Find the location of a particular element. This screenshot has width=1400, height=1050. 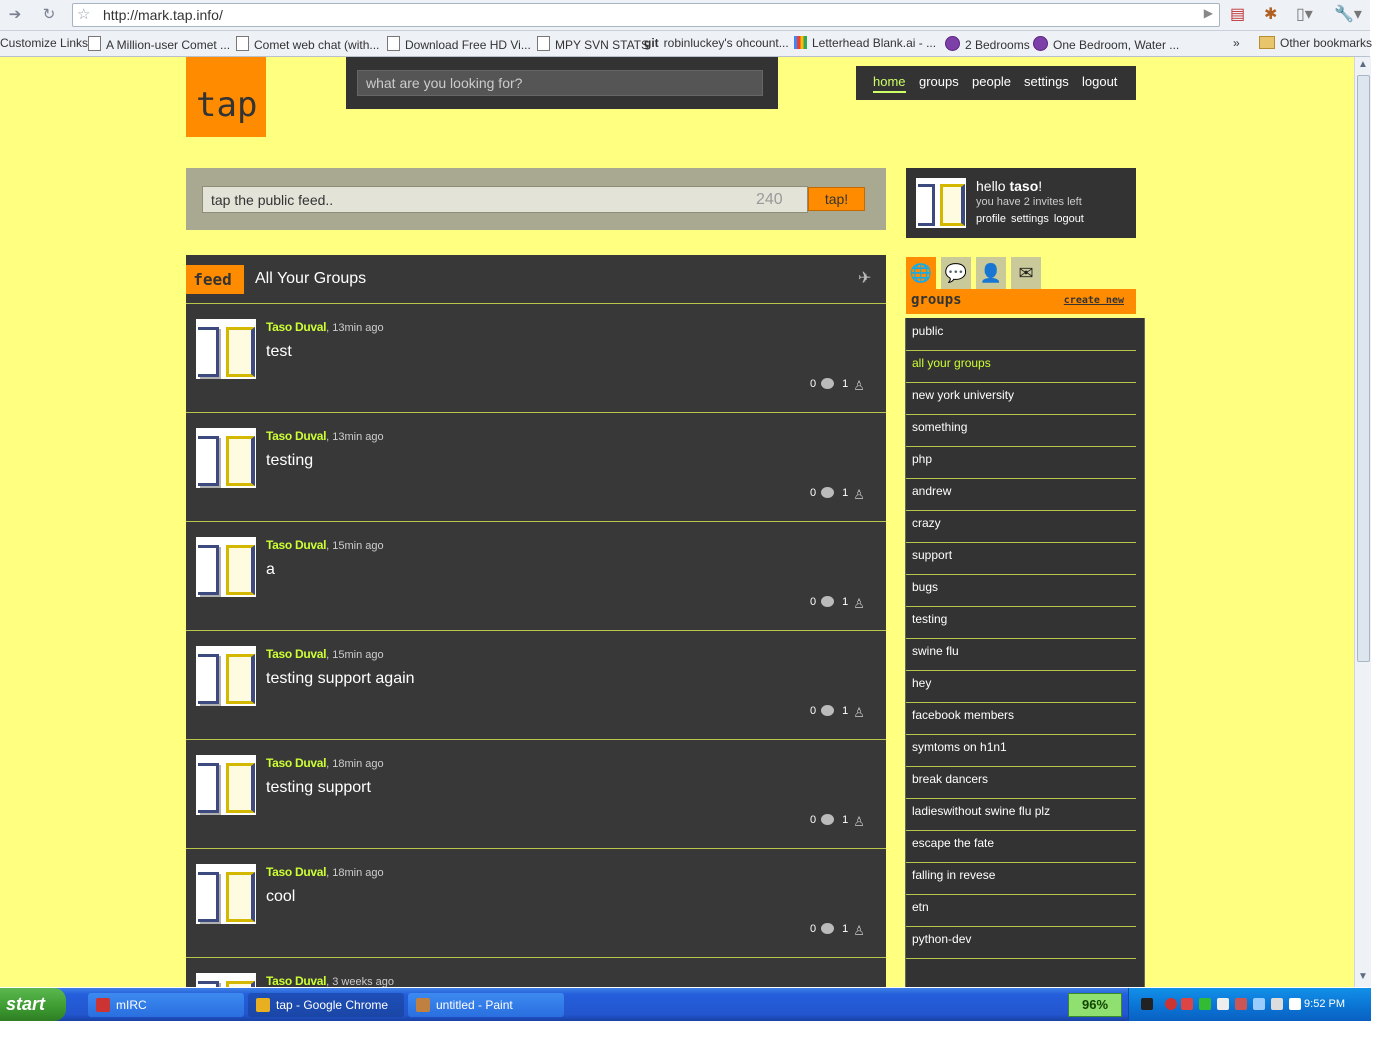

group-item: python-dev is located at coordinates (1021, 942).